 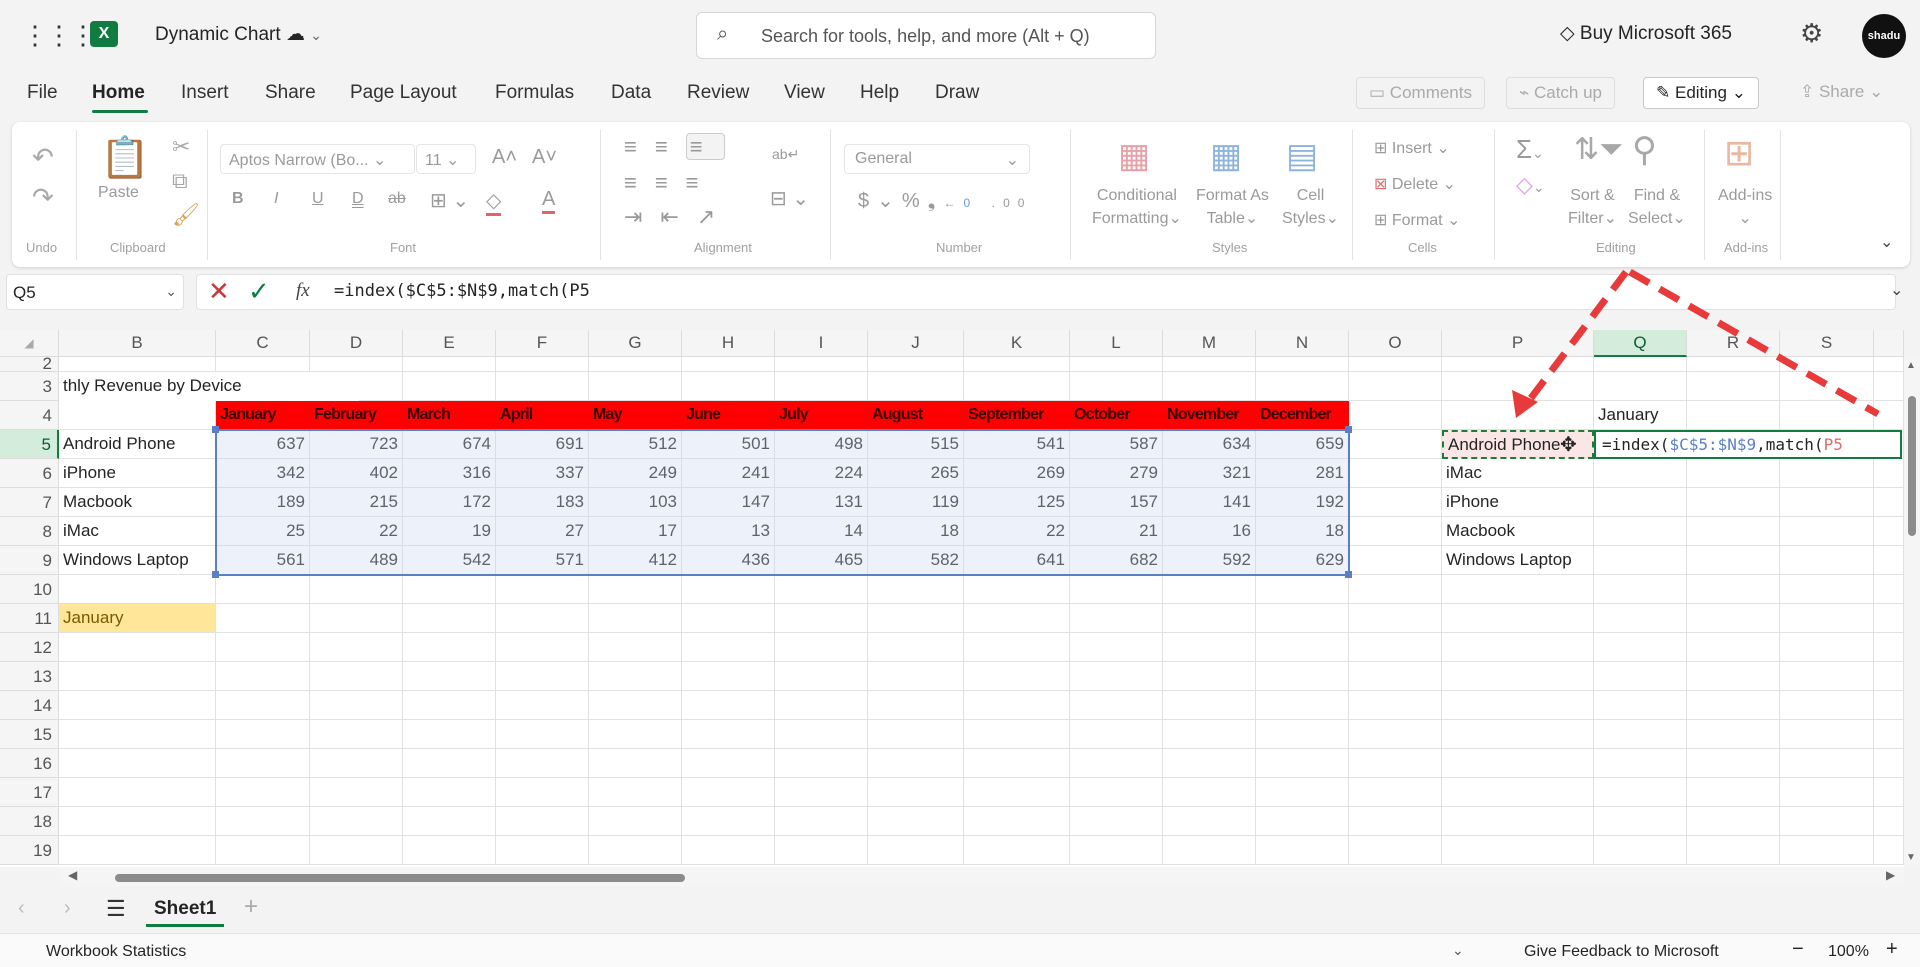 I want to click on month-header-january: January, so click(x=263, y=415).